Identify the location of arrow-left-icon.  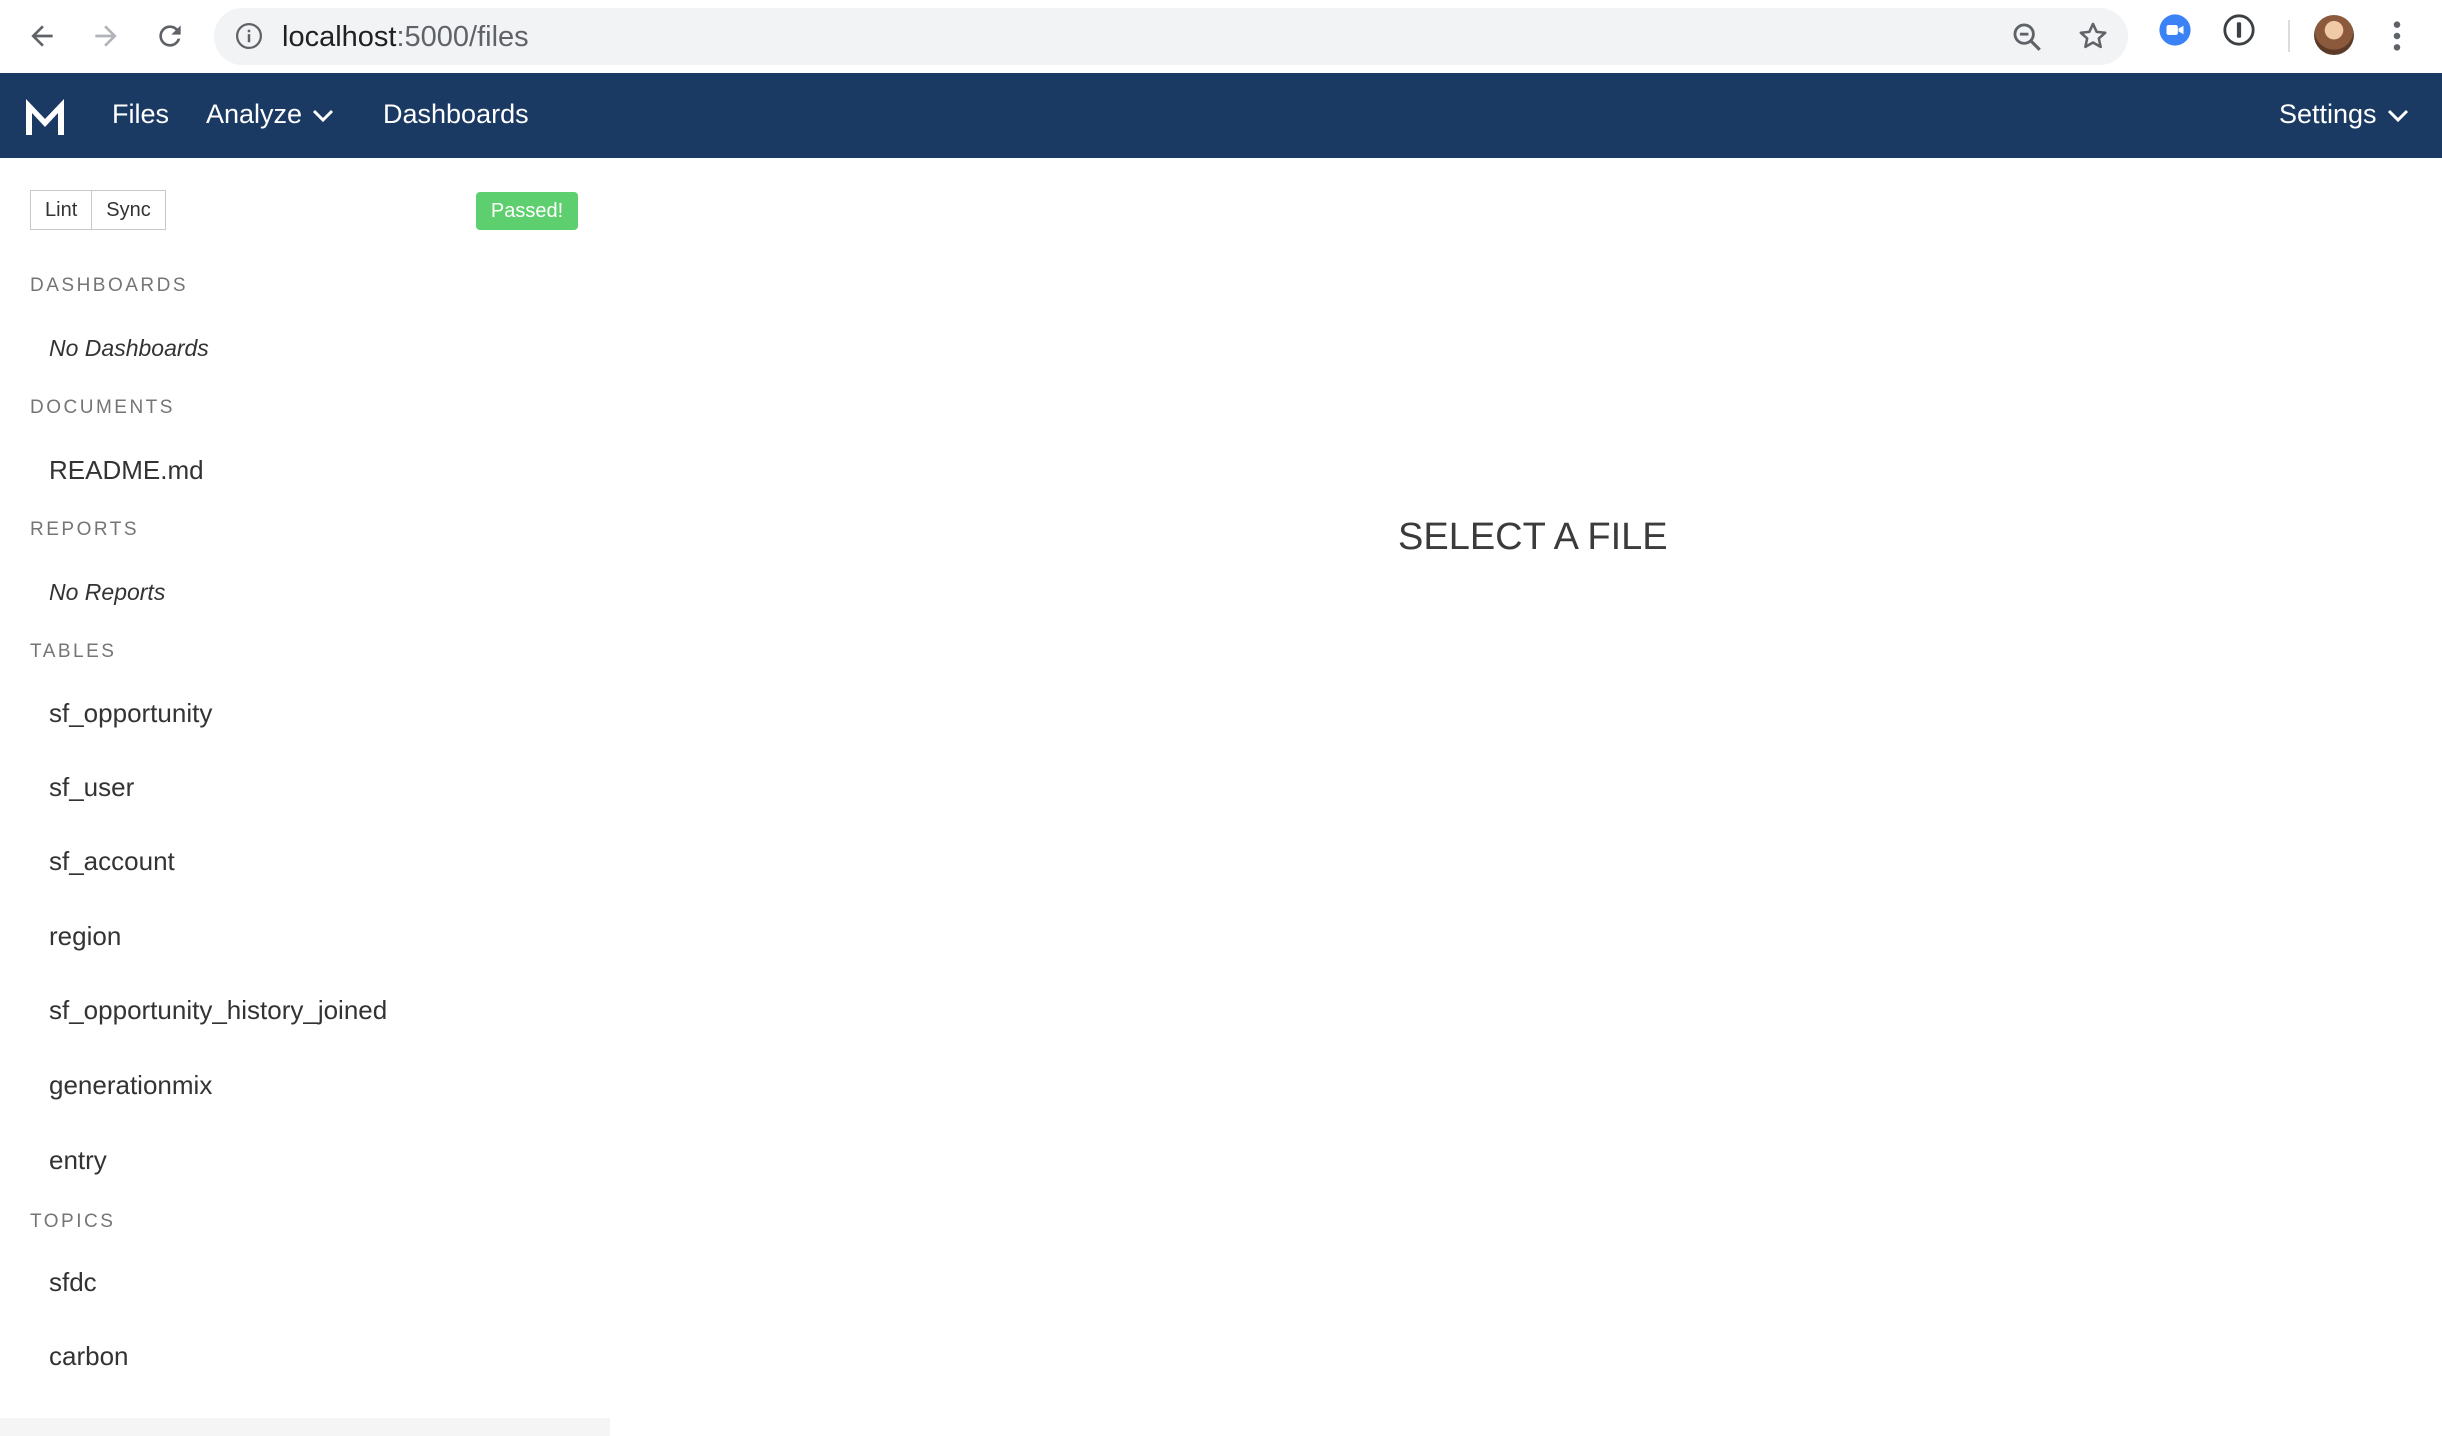
(42, 36).